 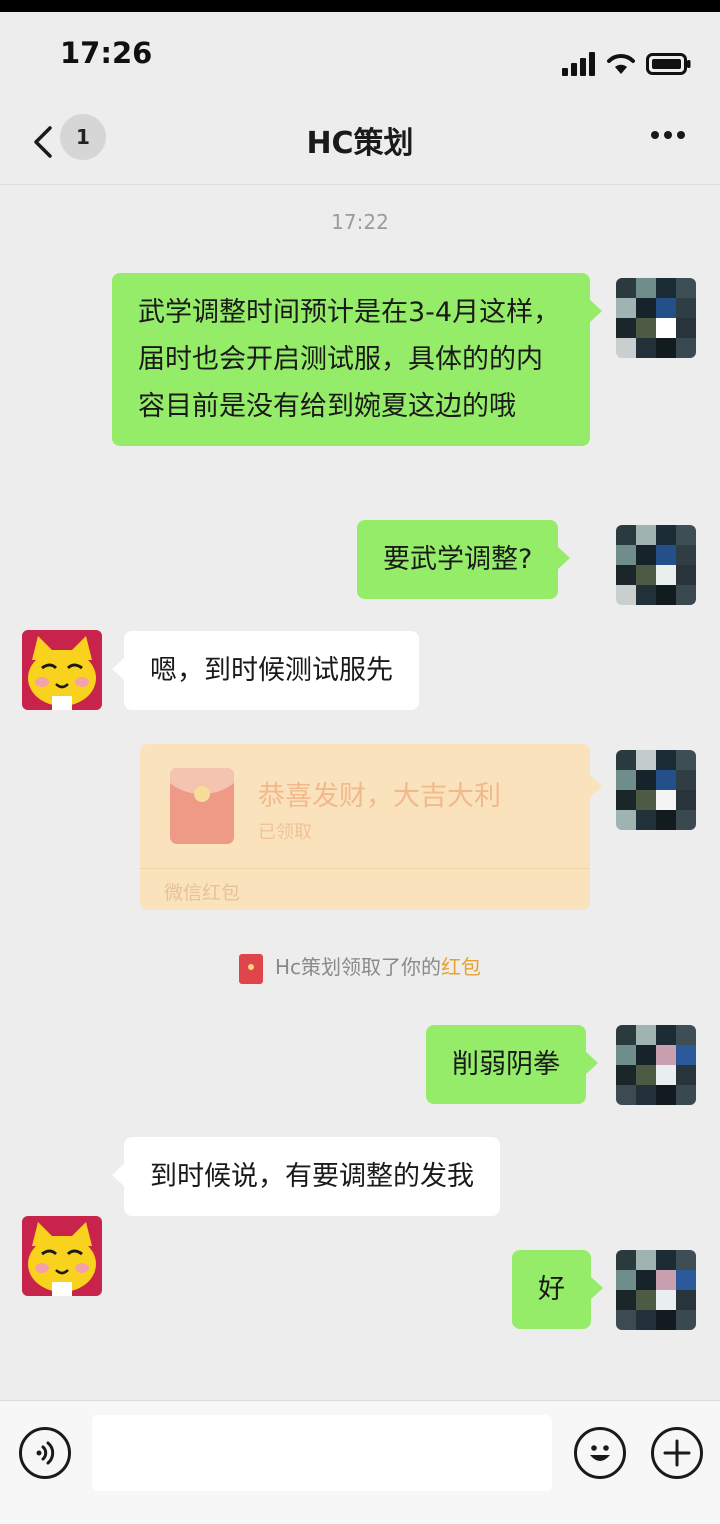 I want to click on message-text: 好, so click(x=551, y=1289).